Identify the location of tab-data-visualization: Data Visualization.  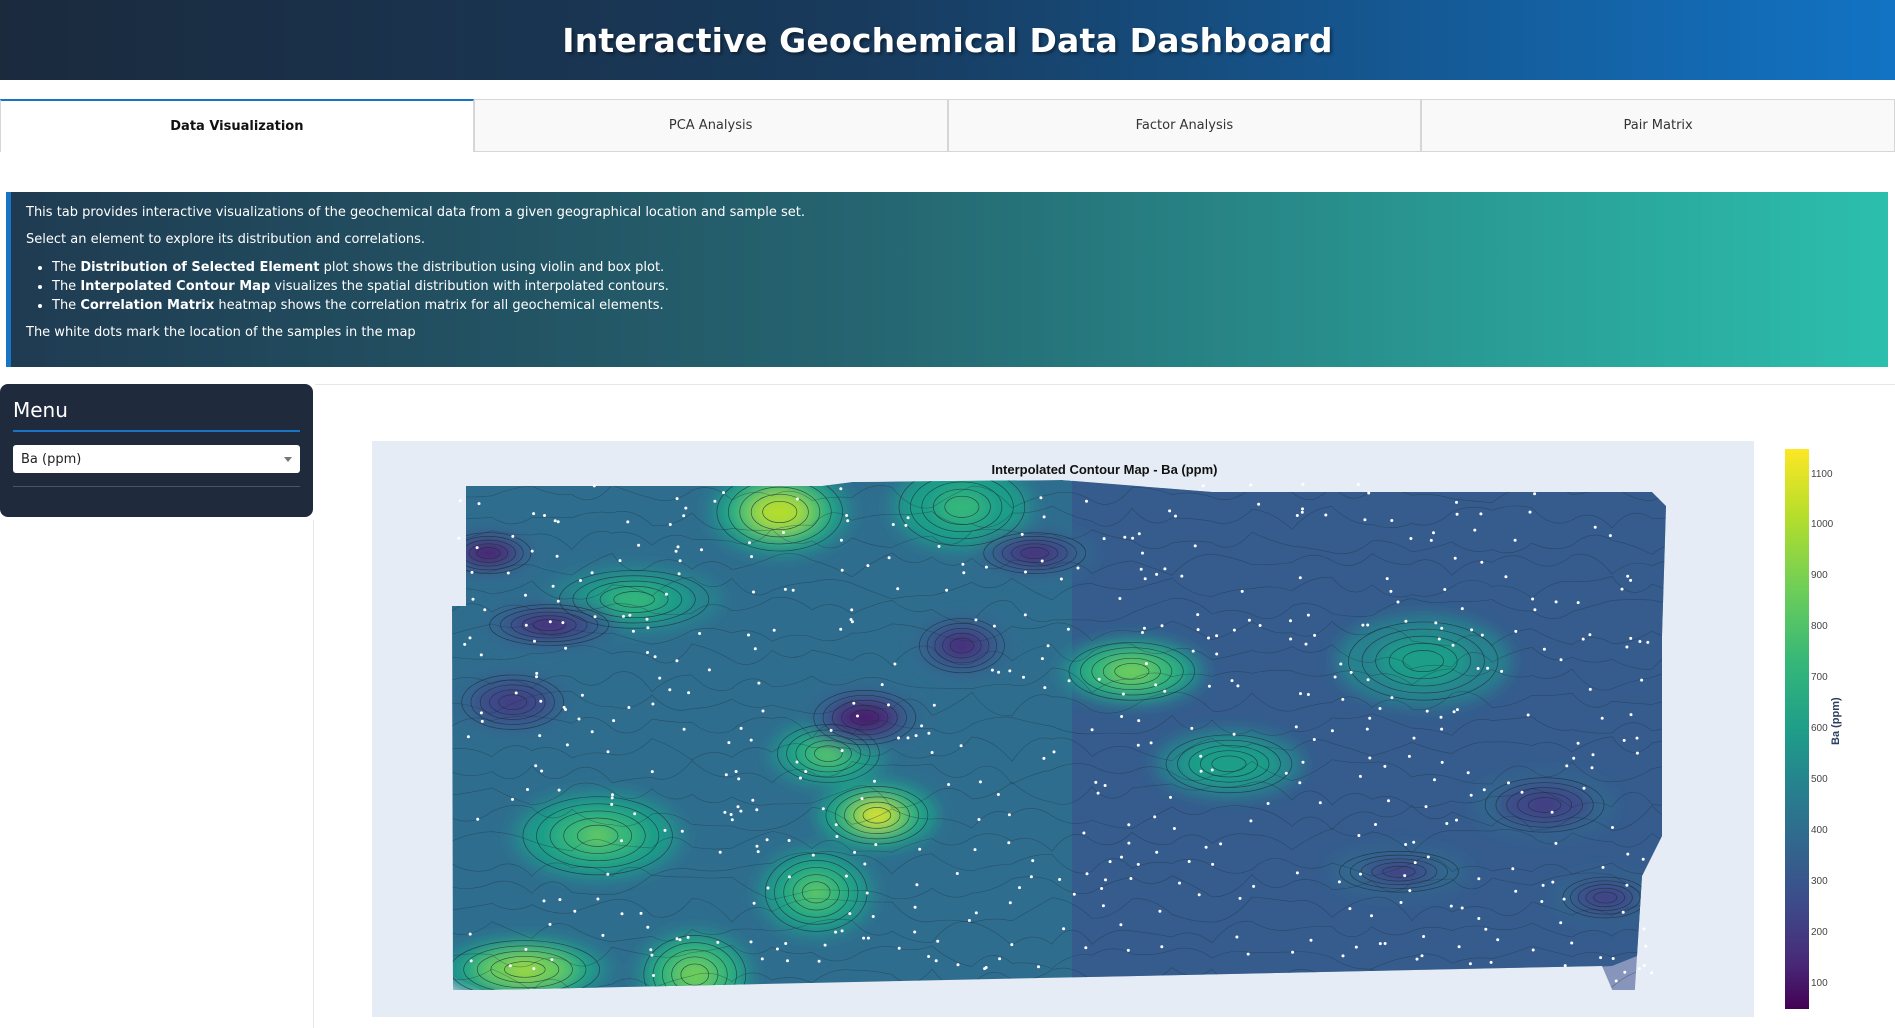
(237, 125).